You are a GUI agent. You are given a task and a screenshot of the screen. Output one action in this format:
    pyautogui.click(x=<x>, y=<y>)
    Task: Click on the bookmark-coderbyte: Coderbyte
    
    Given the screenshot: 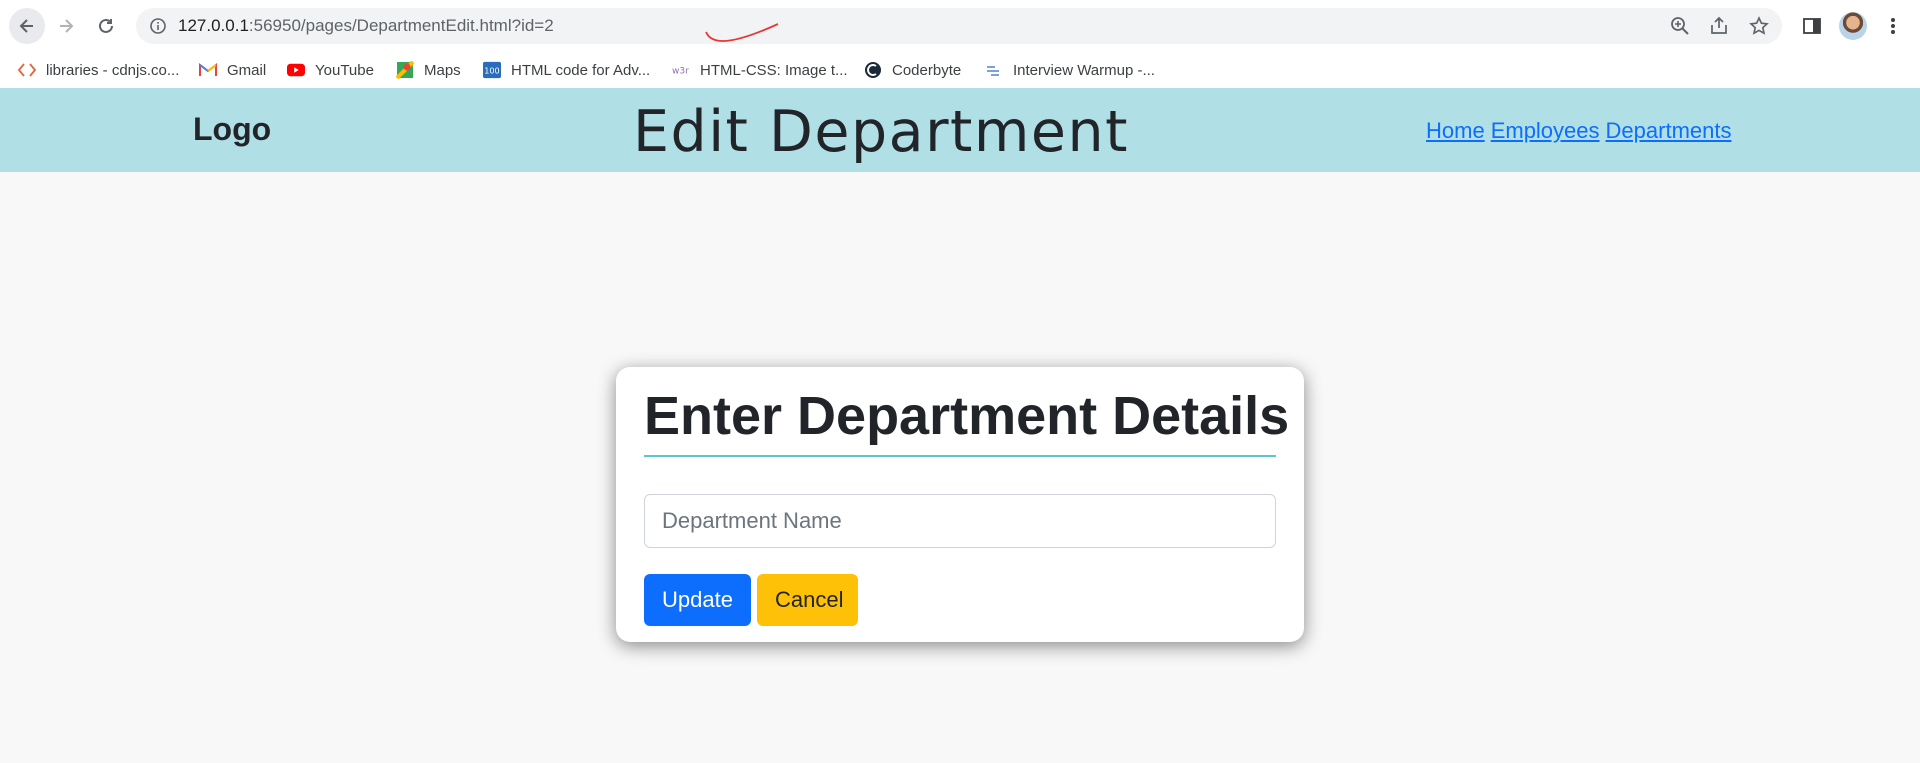 What is the action you would take?
    pyautogui.click(x=912, y=70)
    